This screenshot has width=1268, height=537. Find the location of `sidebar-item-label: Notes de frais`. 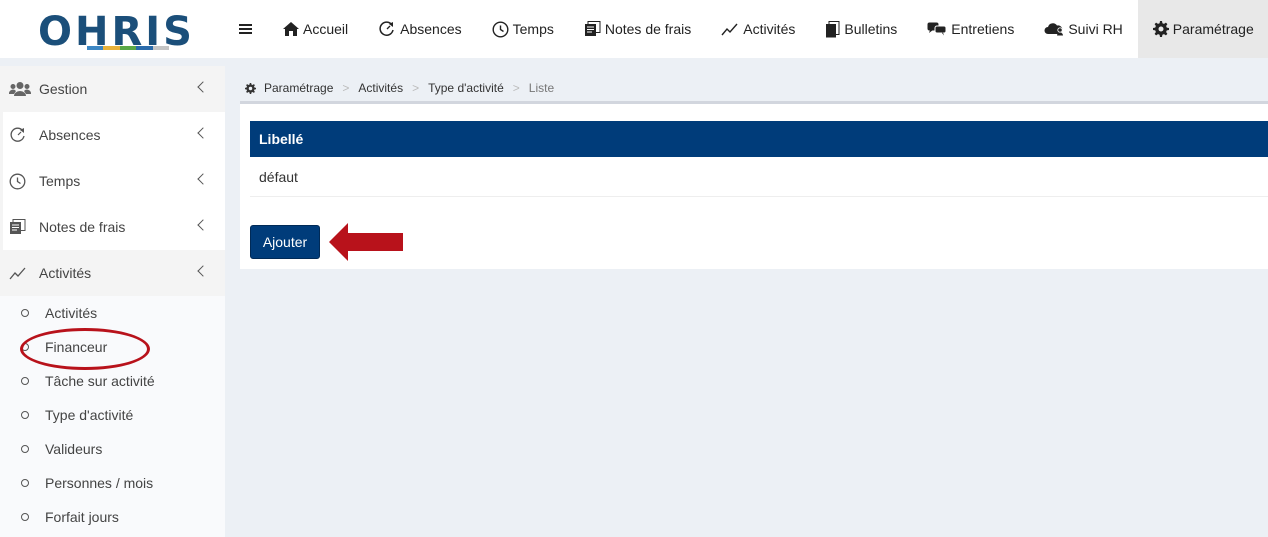

sidebar-item-label: Notes de frais is located at coordinates (82, 227).